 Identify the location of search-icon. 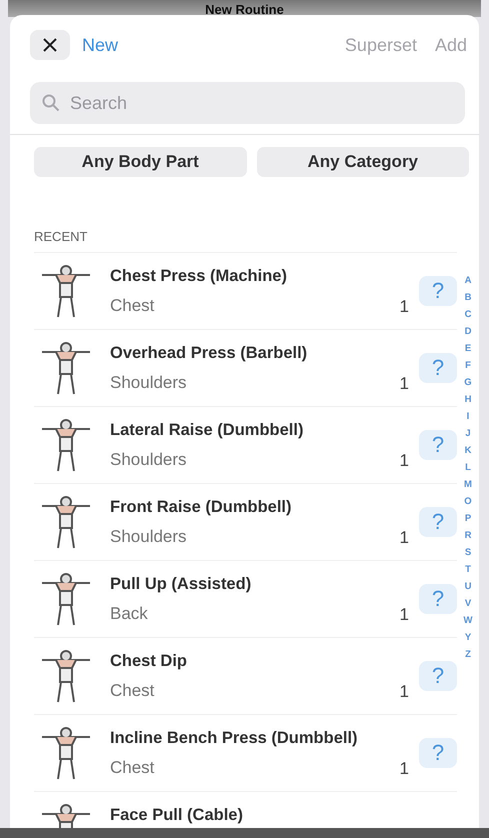
(51, 103).